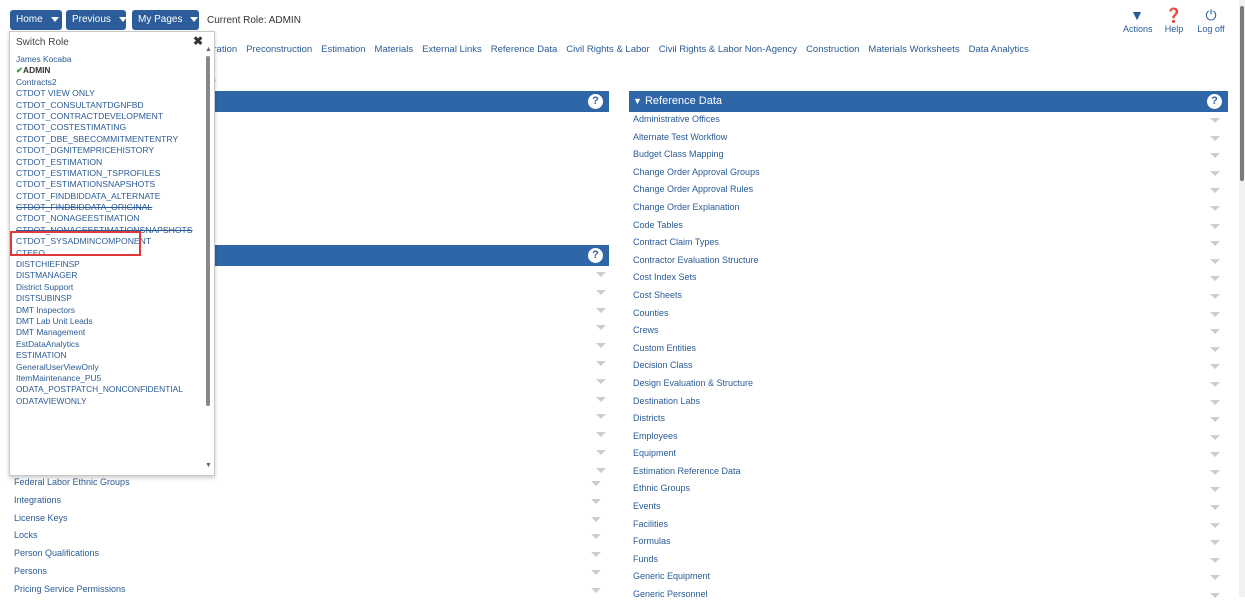  What do you see at coordinates (930, 402) in the screenshot?
I see `list-item: Destination Labs` at bounding box center [930, 402].